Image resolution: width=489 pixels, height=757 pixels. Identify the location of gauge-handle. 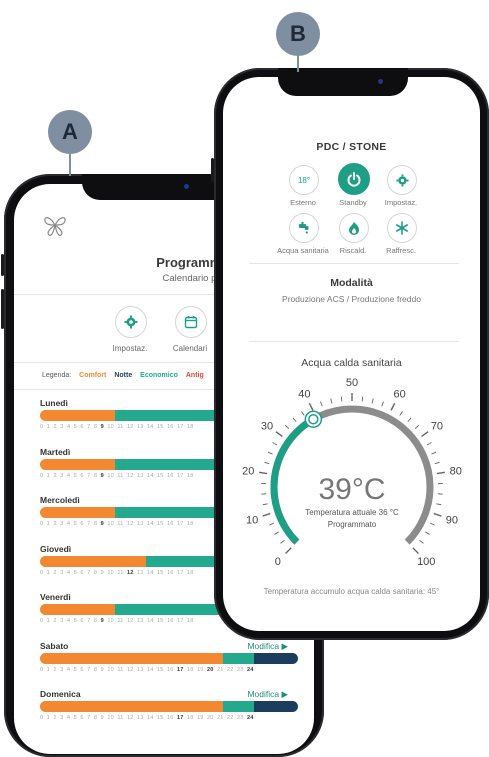
(313, 419).